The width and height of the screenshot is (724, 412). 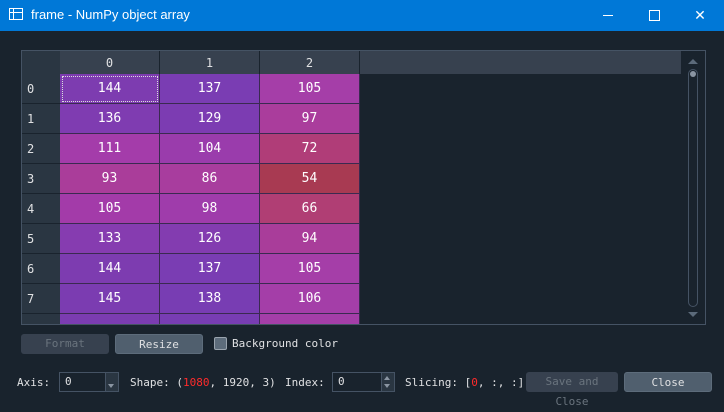 I want to click on table-cell: 97, so click(x=310, y=119).